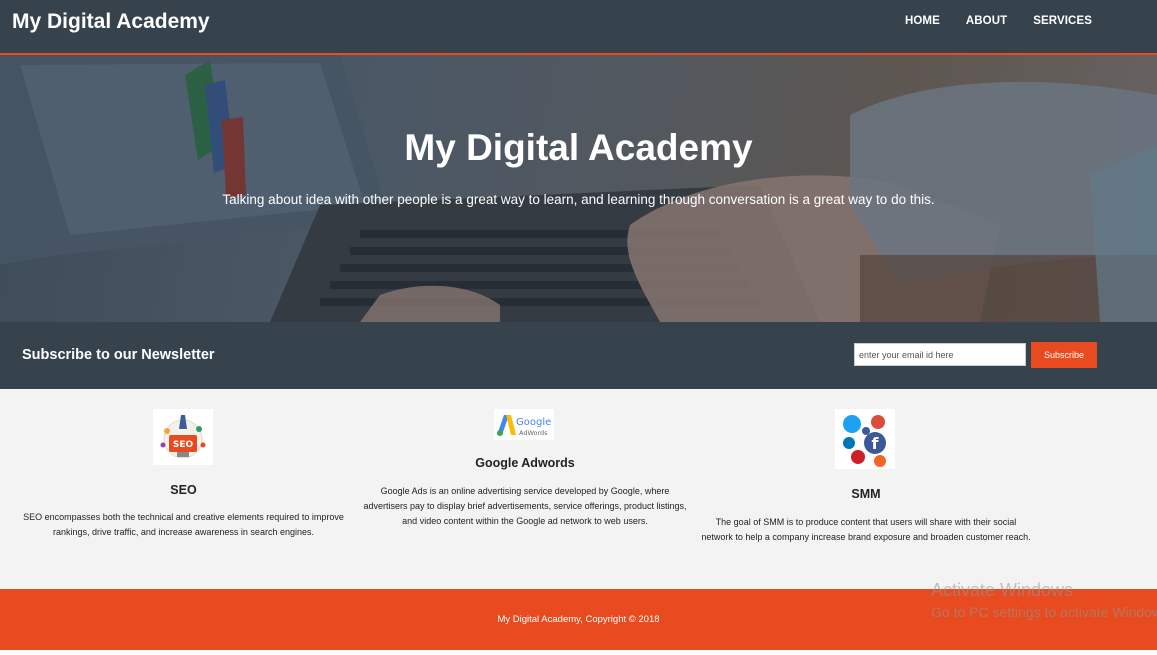 The width and height of the screenshot is (1157, 655). I want to click on smm-logo-icon: f, so click(865, 439).